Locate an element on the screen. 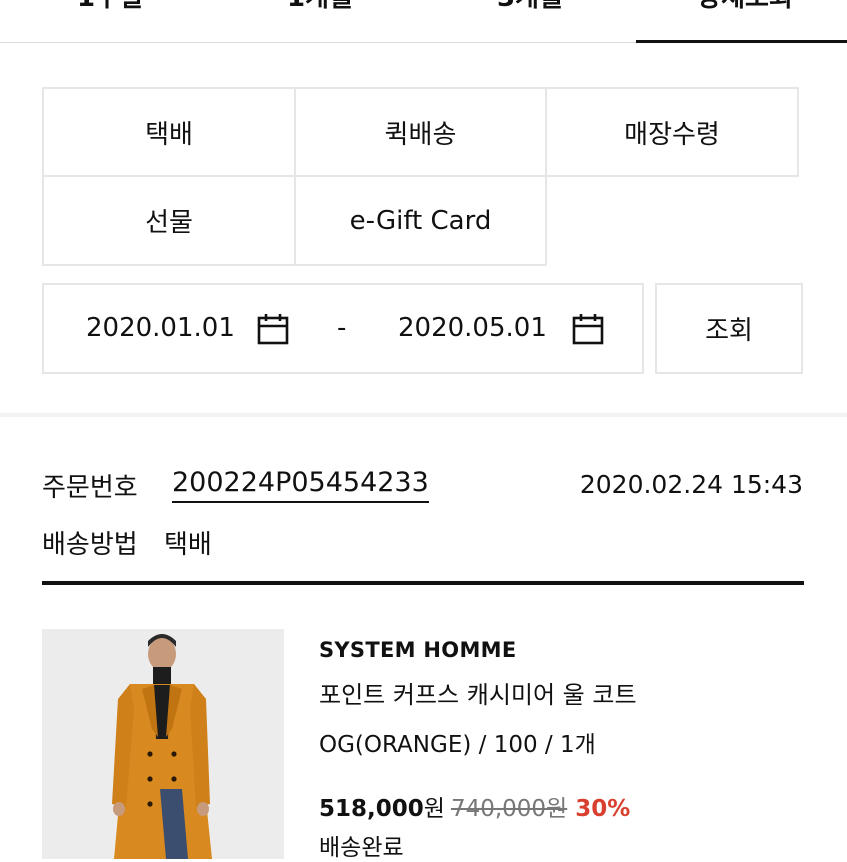  tab-3-months: 3개월 is located at coordinates (530, 10).